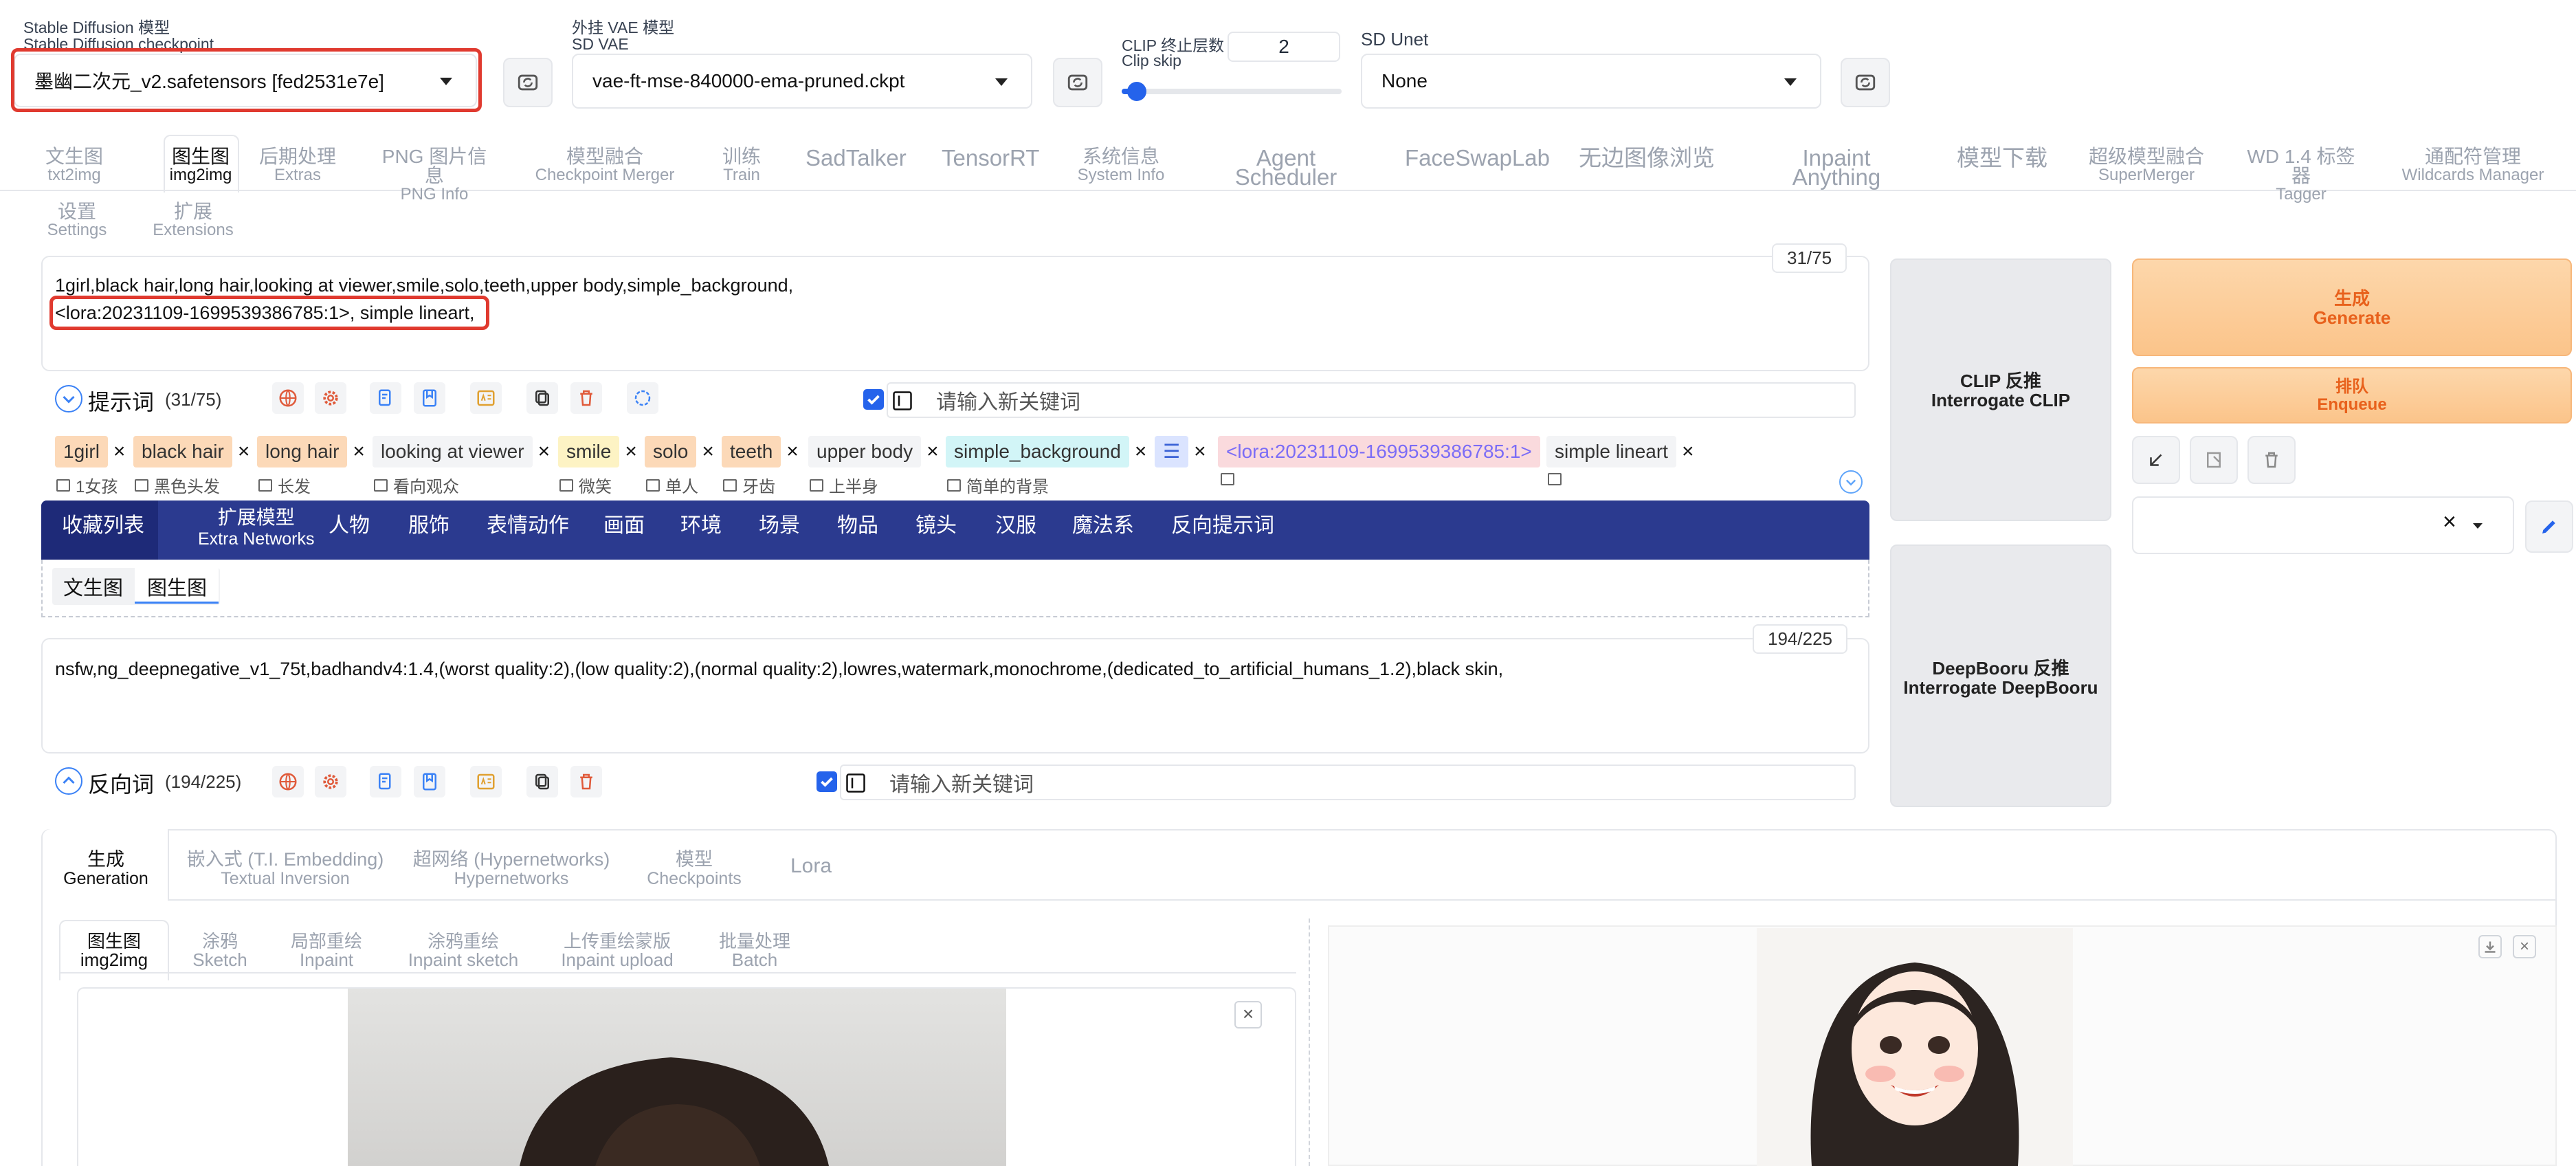  Describe the element at coordinates (114, 950) in the screenshot. I see `tab-img2img-sub: 图生图 img2img` at that location.